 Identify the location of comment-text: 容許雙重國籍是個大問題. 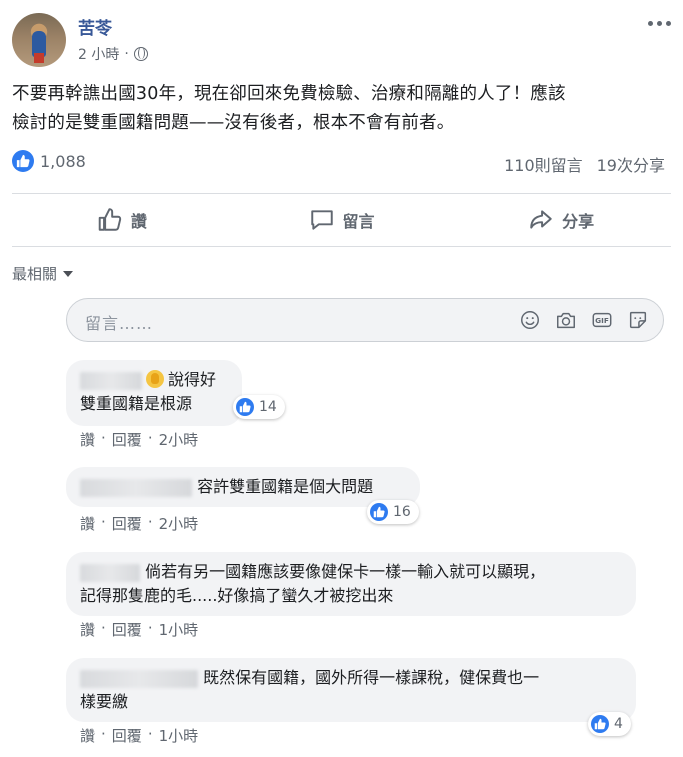
(285, 486).